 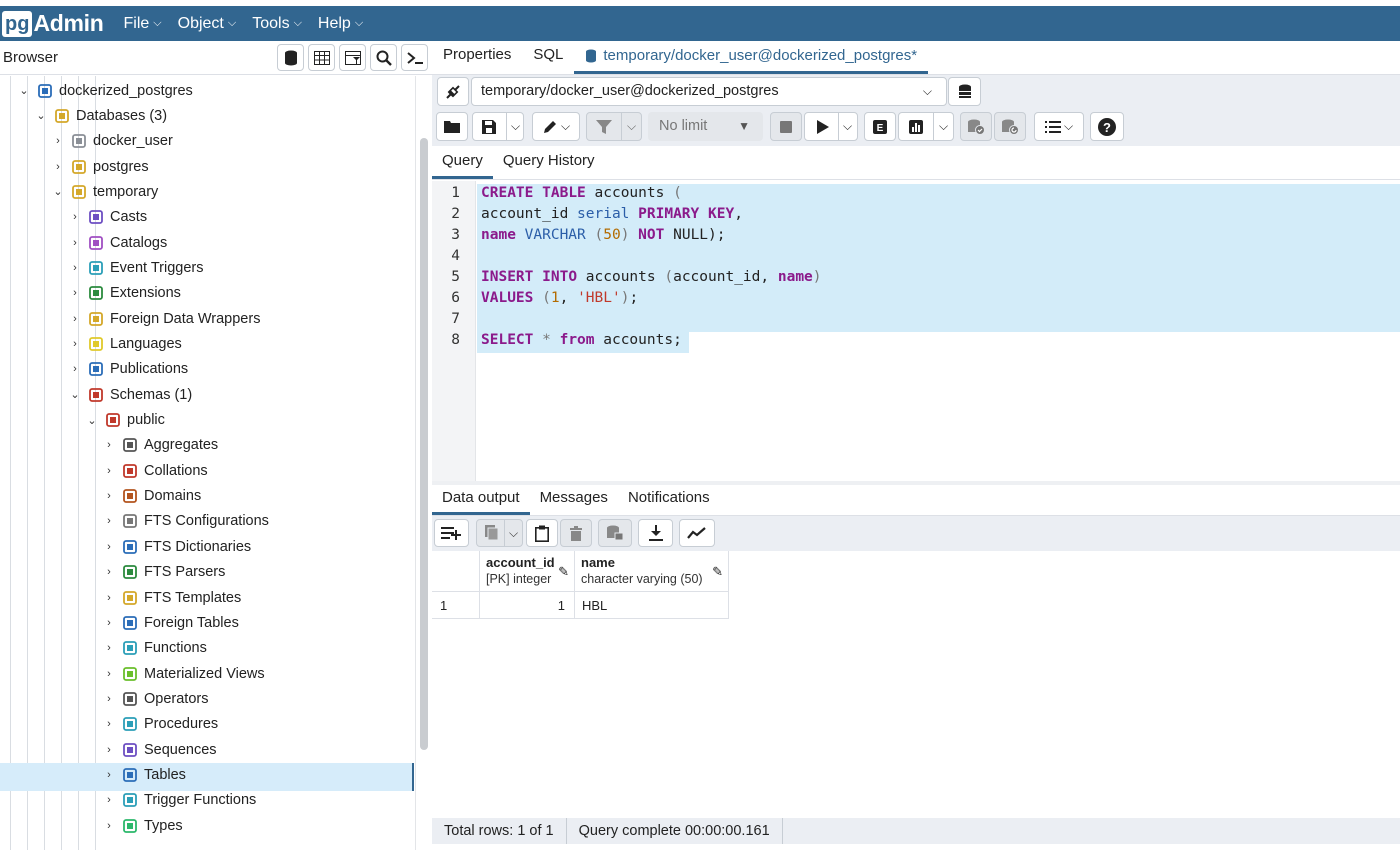 What do you see at coordinates (1059, 126) in the screenshot?
I see `macros-list-icon: ⌵` at bounding box center [1059, 126].